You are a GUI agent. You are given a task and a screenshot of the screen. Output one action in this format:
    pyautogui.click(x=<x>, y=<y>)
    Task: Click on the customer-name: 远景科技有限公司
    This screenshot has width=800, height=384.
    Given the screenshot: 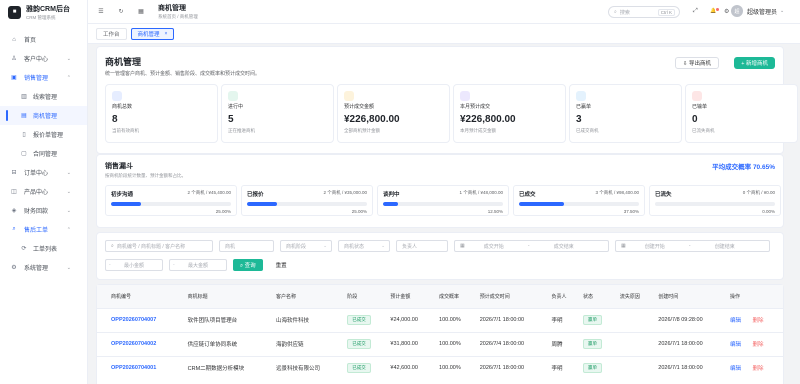 What is the action you would take?
    pyautogui.click(x=308, y=367)
    